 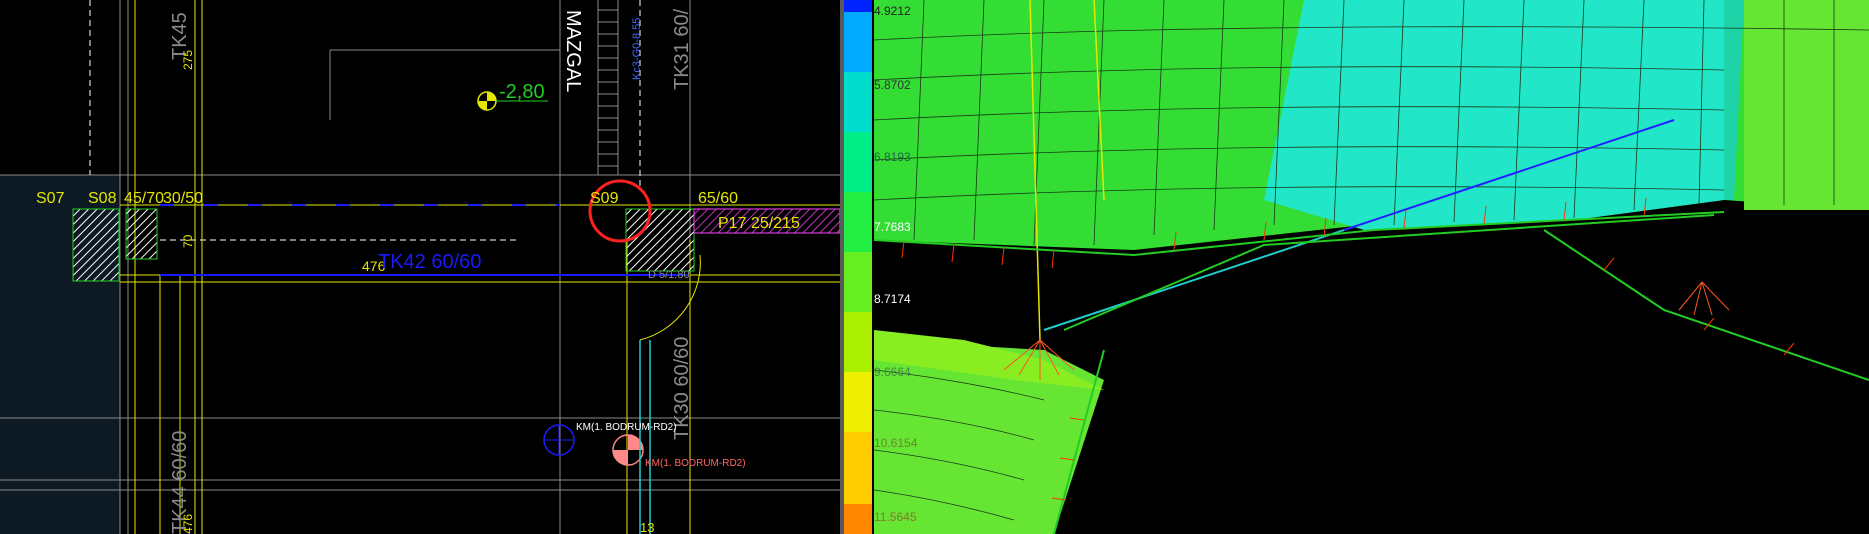 I want to click on label-s08: S08, so click(x=102, y=198).